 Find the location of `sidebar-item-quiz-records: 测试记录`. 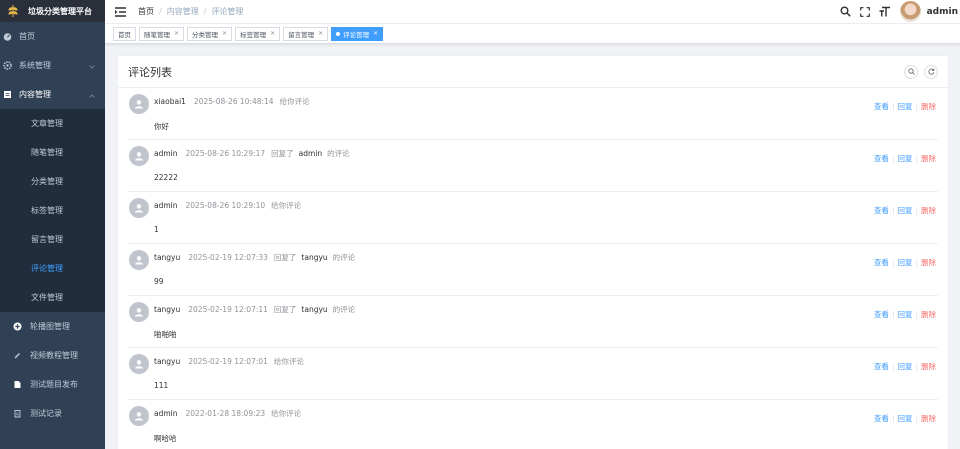

sidebar-item-quiz-records: 测试记录 is located at coordinates (52, 413).